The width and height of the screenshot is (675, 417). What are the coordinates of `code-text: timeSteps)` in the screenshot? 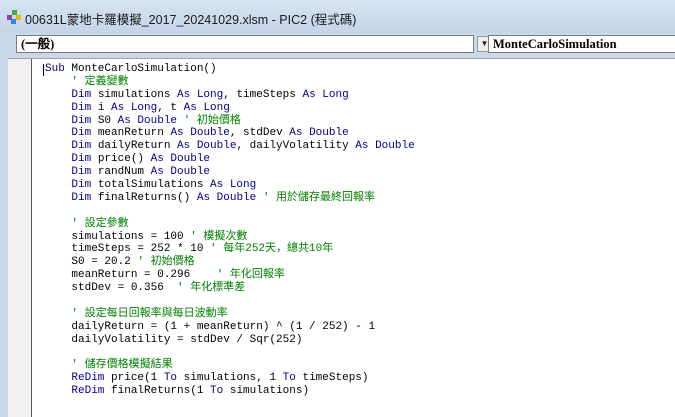 It's located at (335, 378).